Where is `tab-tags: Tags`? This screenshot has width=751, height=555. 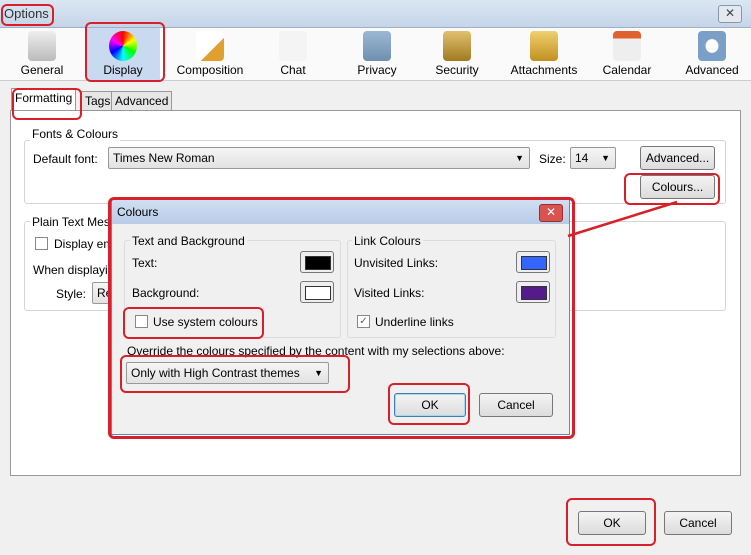
tab-tags: Tags is located at coordinates (98, 101).